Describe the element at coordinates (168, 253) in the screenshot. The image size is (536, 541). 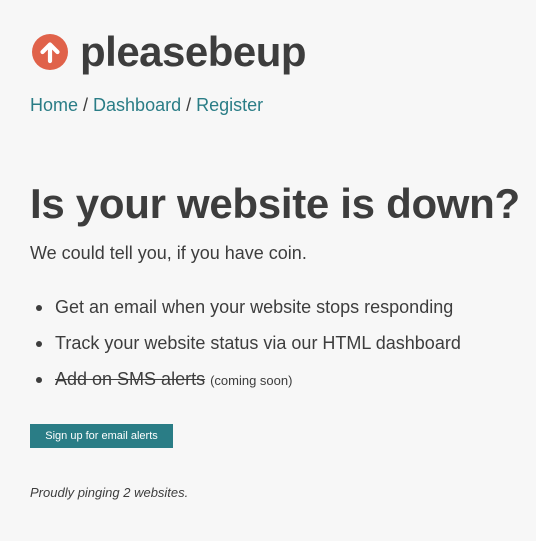
I see `tagline: We could tell you, if you have coin.` at that location.